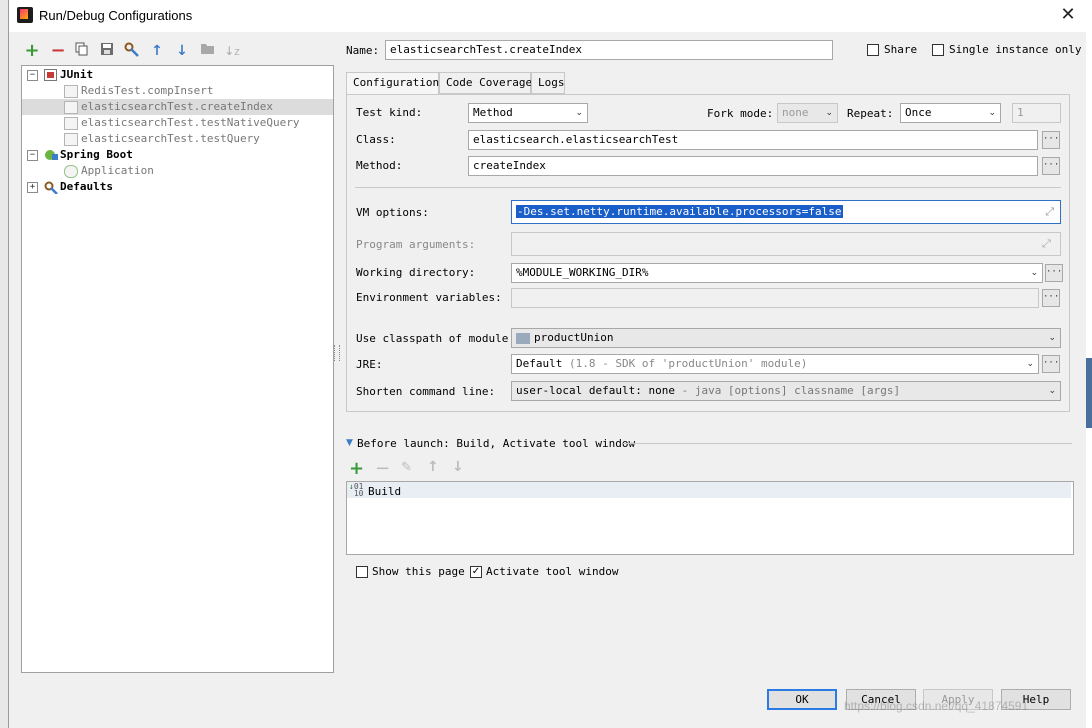 The image size is (1092, 728). I want to click on remove-icon: −, so click(58, 51).